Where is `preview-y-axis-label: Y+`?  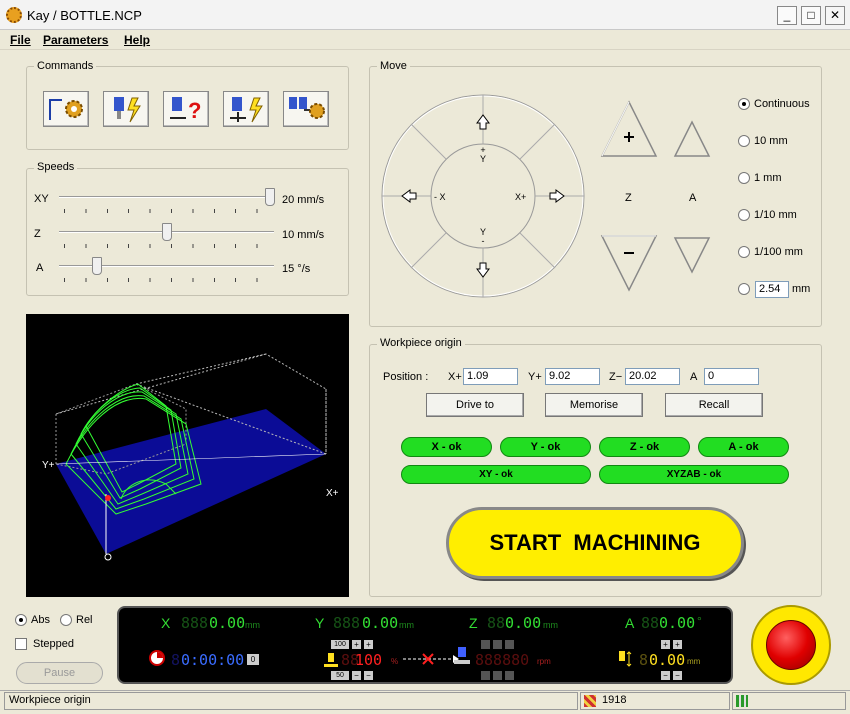
preview-y-axis-label: Y+ is located at coordinates (48, 465).